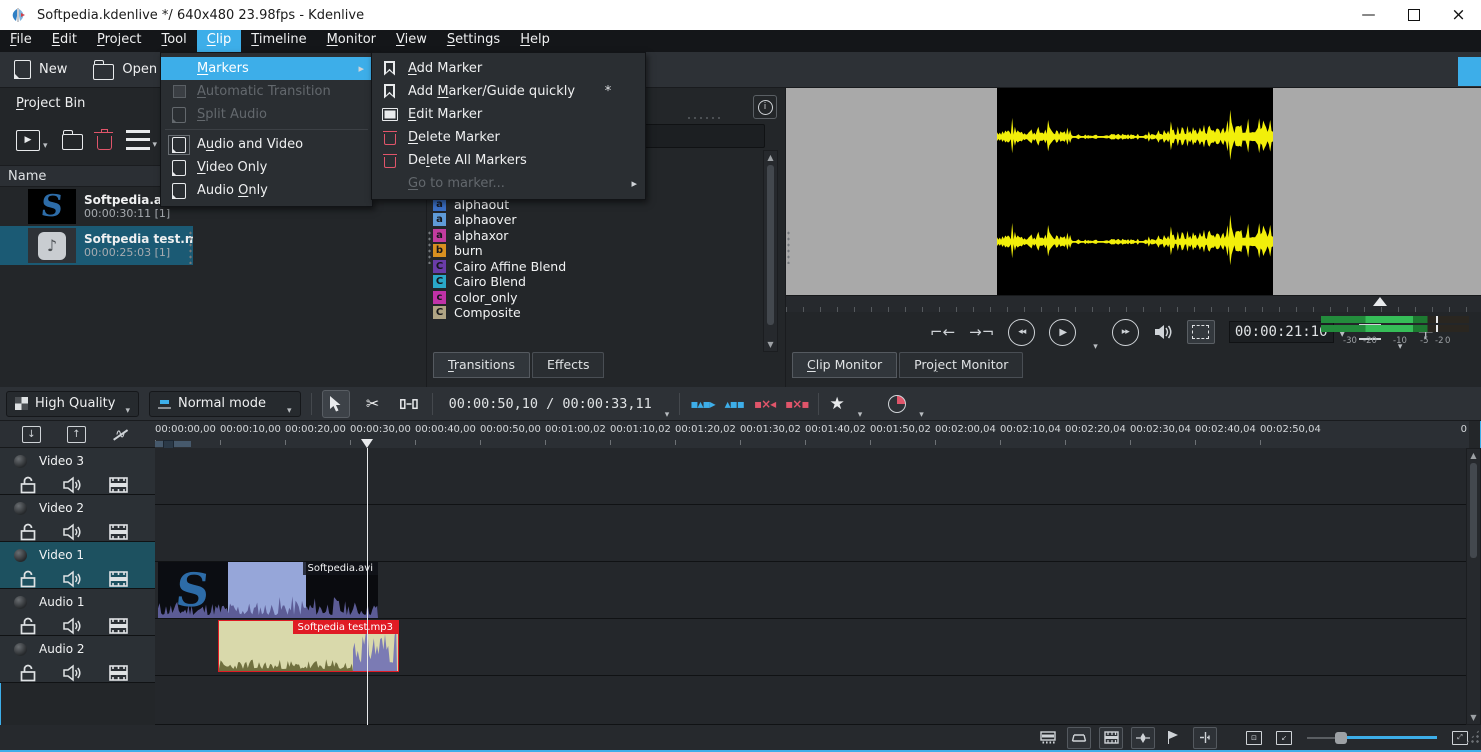 Image resolution: width=1481 pixels, height=752 pixels. Describe the element at coordinates (308, 646) in the screenshot. I see `audio-clip-selected: Softpedia test.mp3` at that location.